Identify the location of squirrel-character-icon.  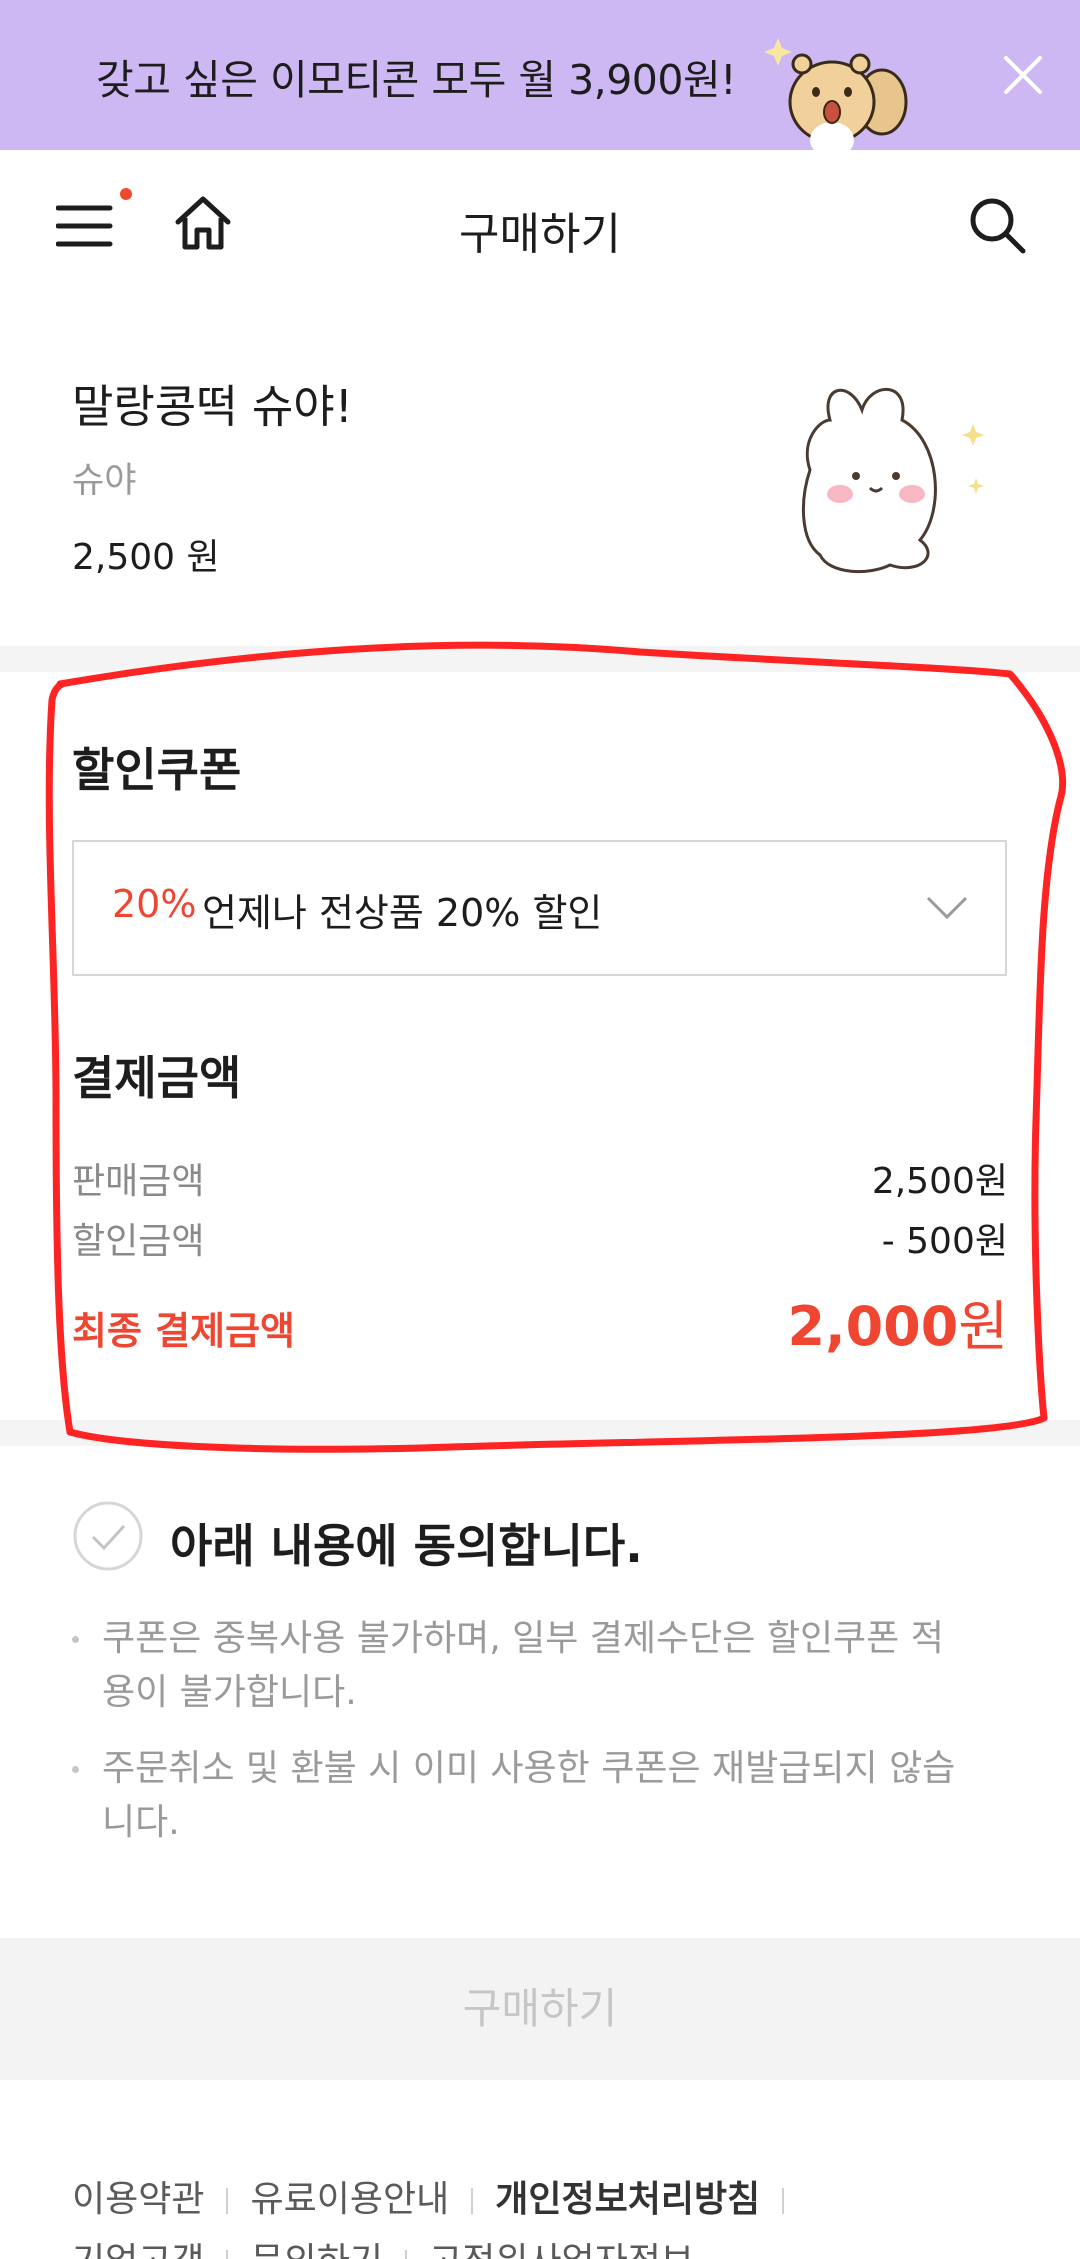
(836, 94).